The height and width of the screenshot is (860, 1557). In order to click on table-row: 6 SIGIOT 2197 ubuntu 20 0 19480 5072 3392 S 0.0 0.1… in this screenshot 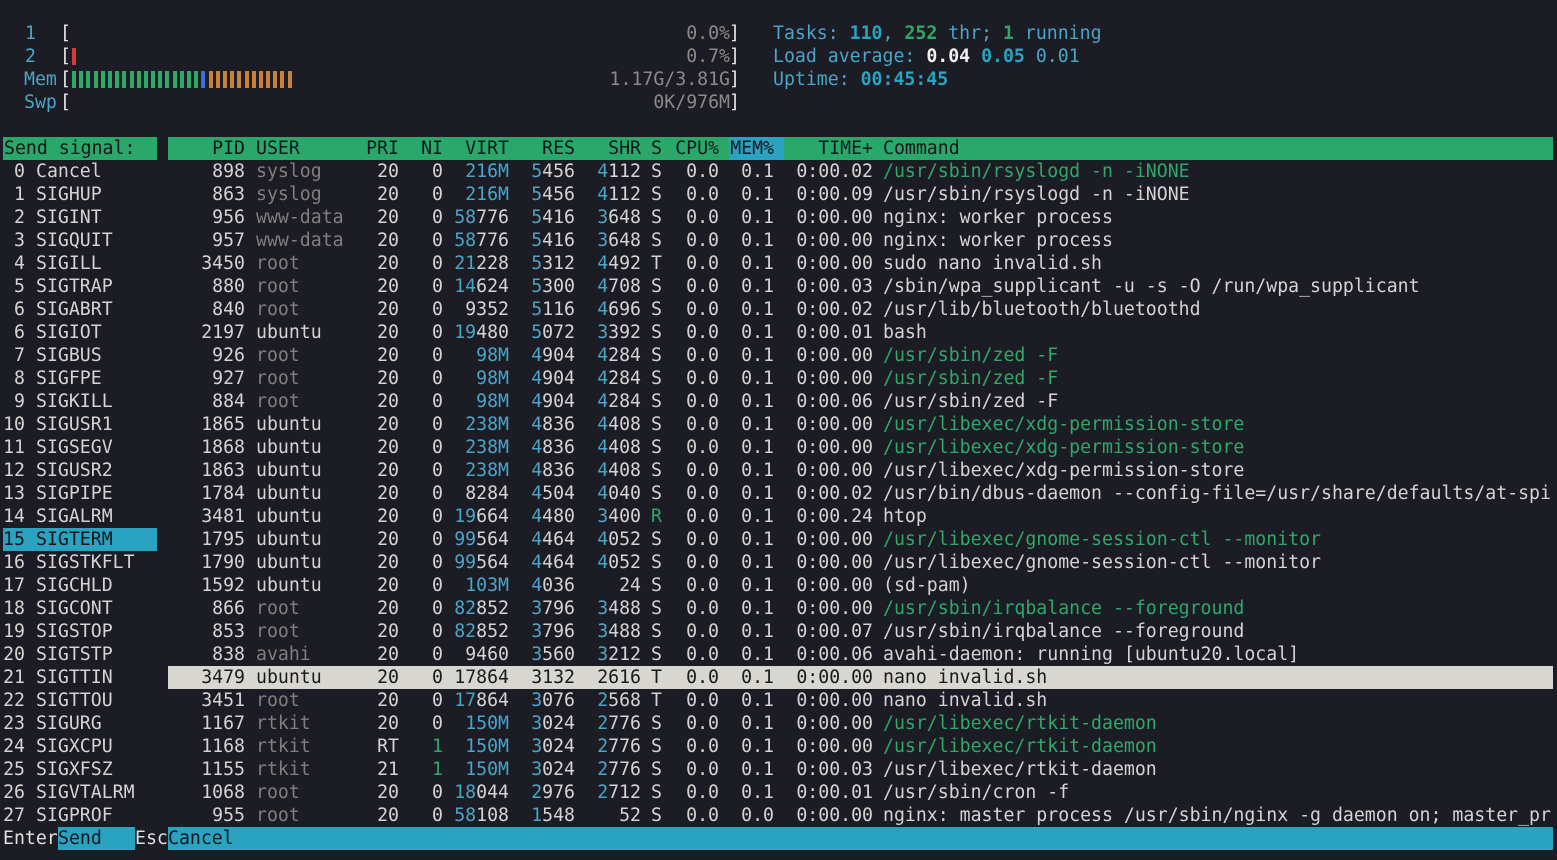, I will do `click(778, 332)`.